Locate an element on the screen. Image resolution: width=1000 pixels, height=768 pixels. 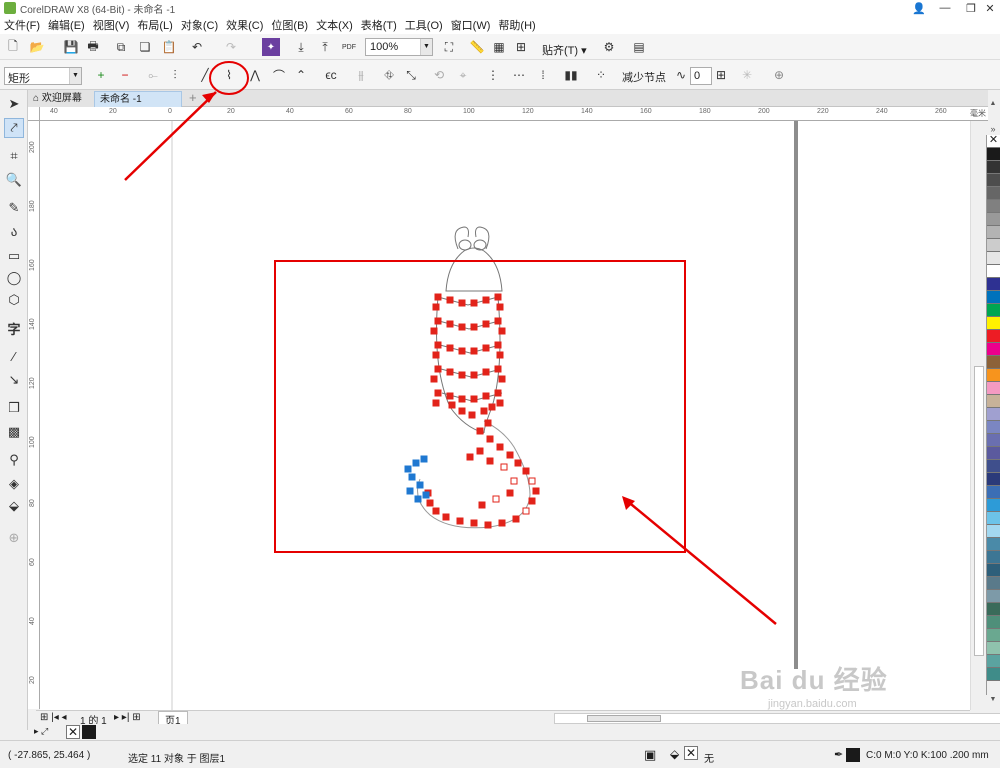
cusp-node-icon: ⋀ is located at coordinates (255, 75).